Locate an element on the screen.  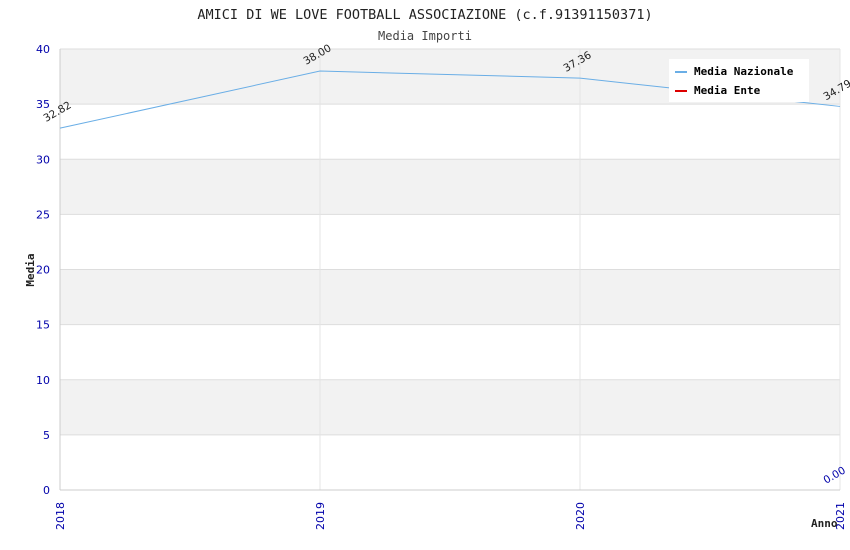
y-axis-label: Media is located at coordinates (30, 269).